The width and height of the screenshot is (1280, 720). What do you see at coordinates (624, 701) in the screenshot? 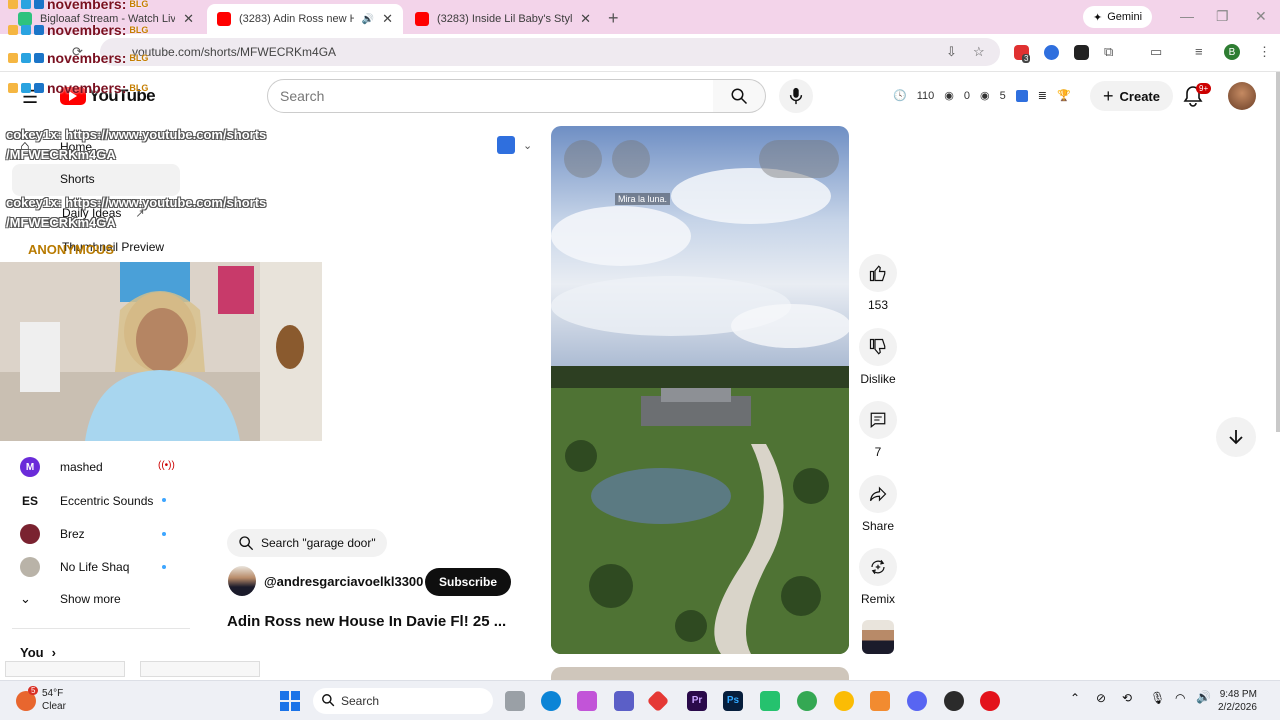
I see `teams-icon` at bounding box center [624, 701].